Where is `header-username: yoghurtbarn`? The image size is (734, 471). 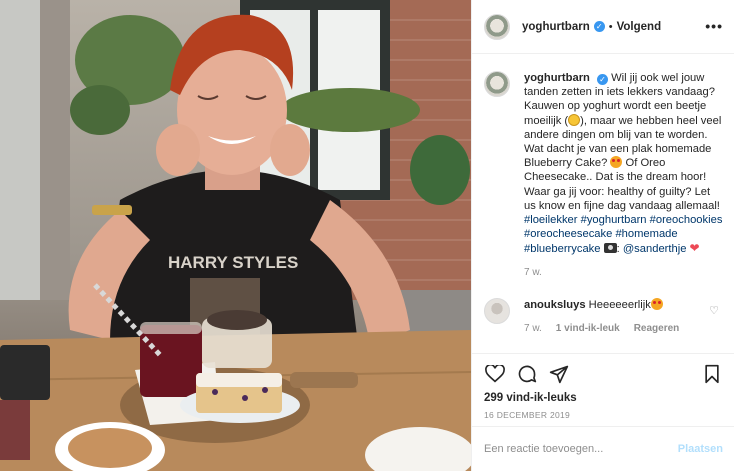 header-username: yoghurtbarn is located at coordinates (556, 27).